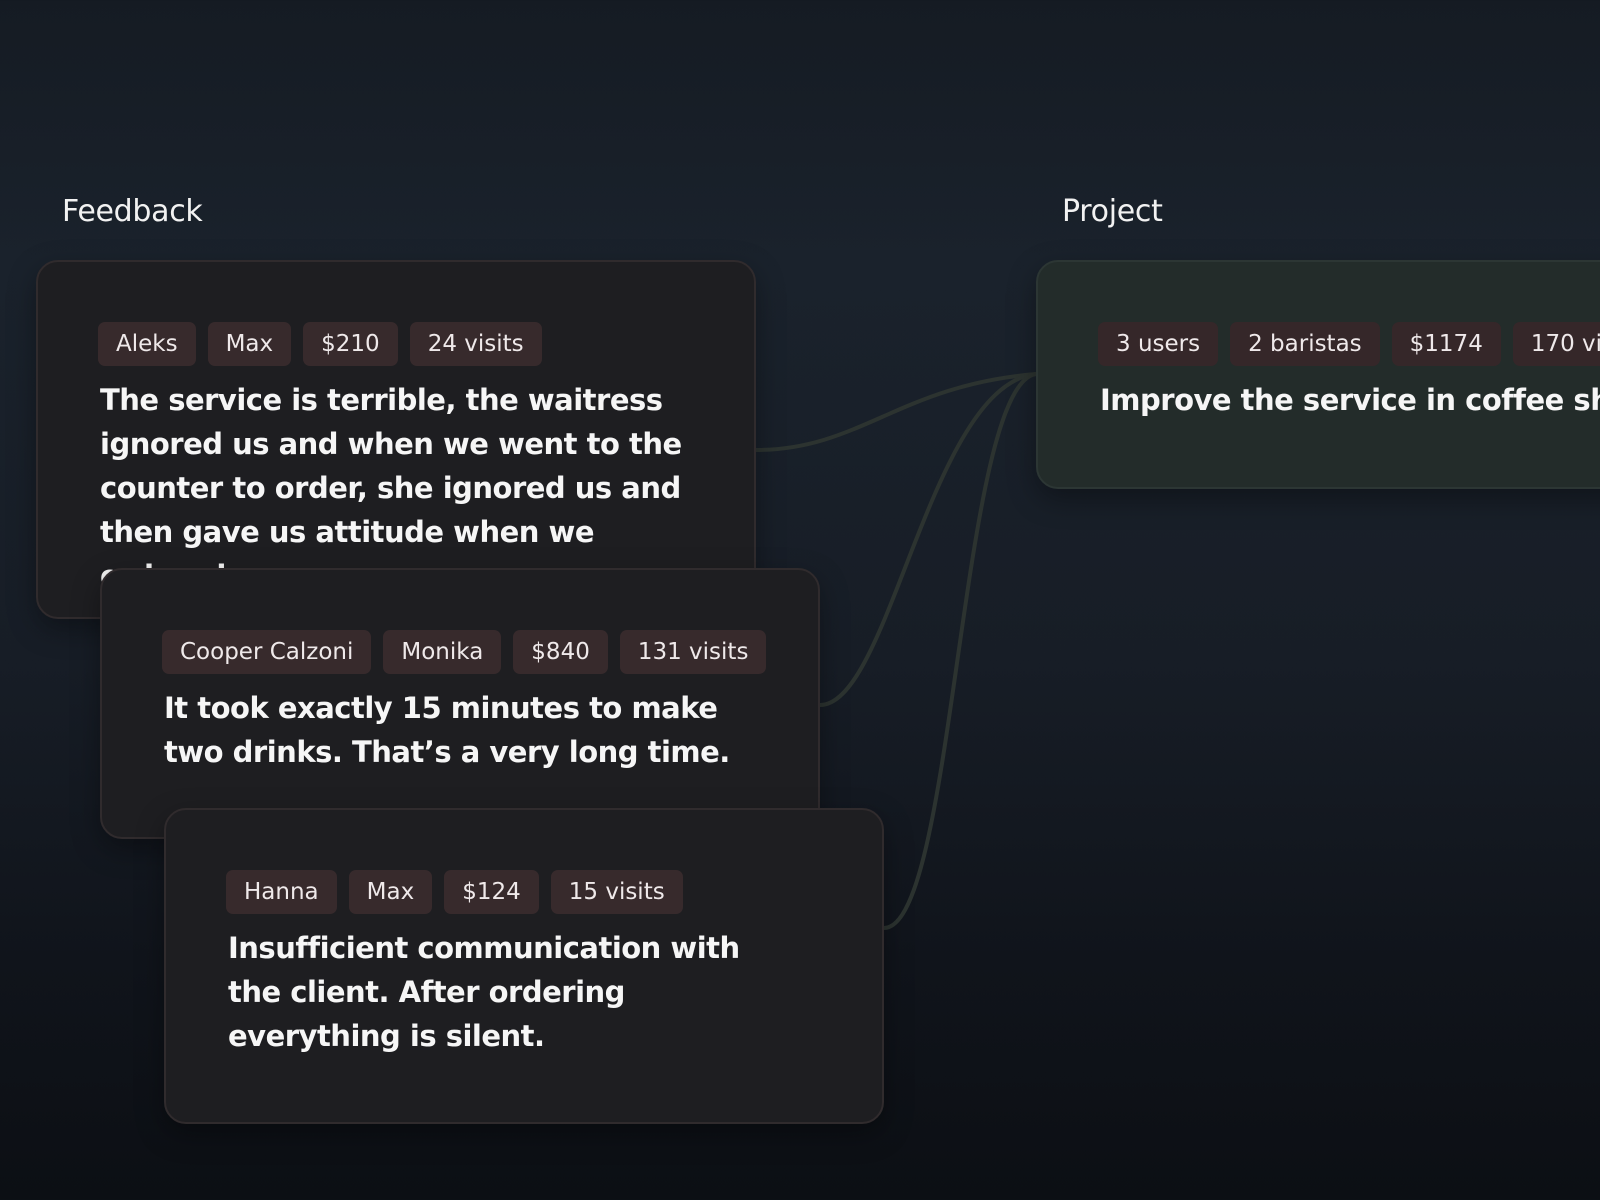  What do you see at coordinates (616, 892) in the screenshot?
I see `visits-tag: 15 visits` at bounding box center [616, 892].